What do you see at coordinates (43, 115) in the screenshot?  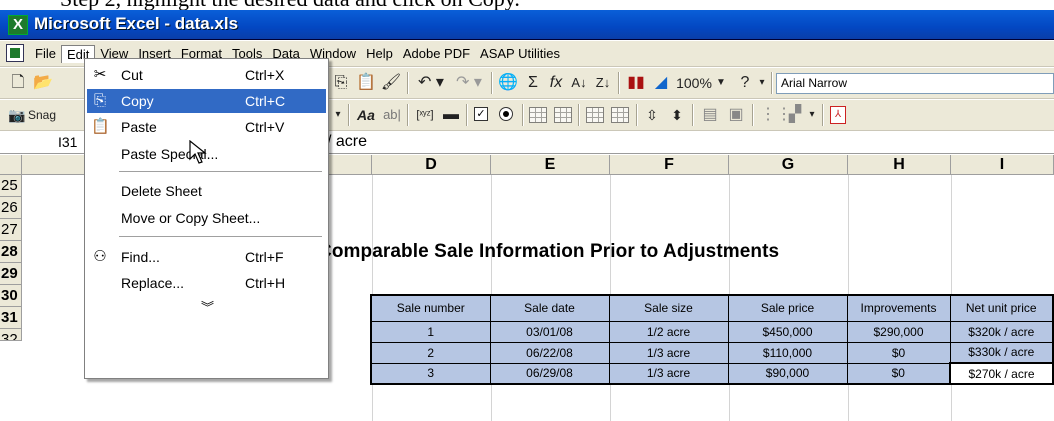 I see `snagit-label: Snag` at bounding box center [43, 115].